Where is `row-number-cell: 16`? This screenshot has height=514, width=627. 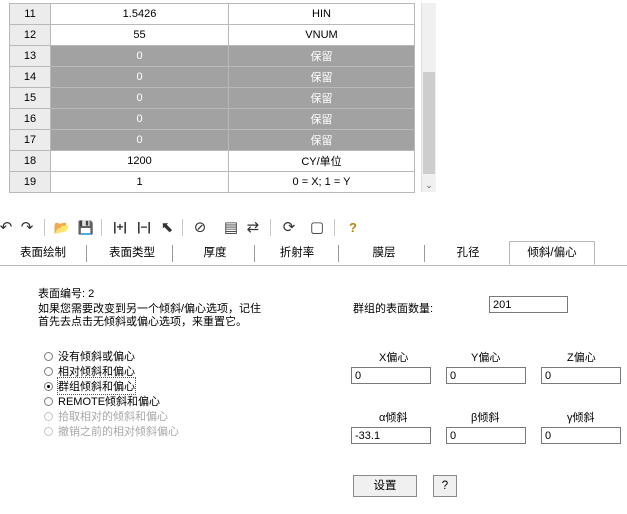
row-number-cell: 16 is located at coordinates (30, 119).